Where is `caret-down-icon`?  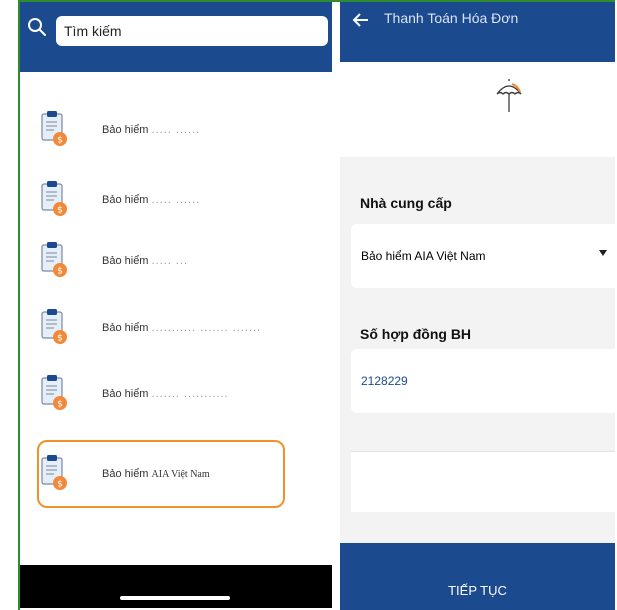 caret-down-icon is located at coordinates (603, 253).